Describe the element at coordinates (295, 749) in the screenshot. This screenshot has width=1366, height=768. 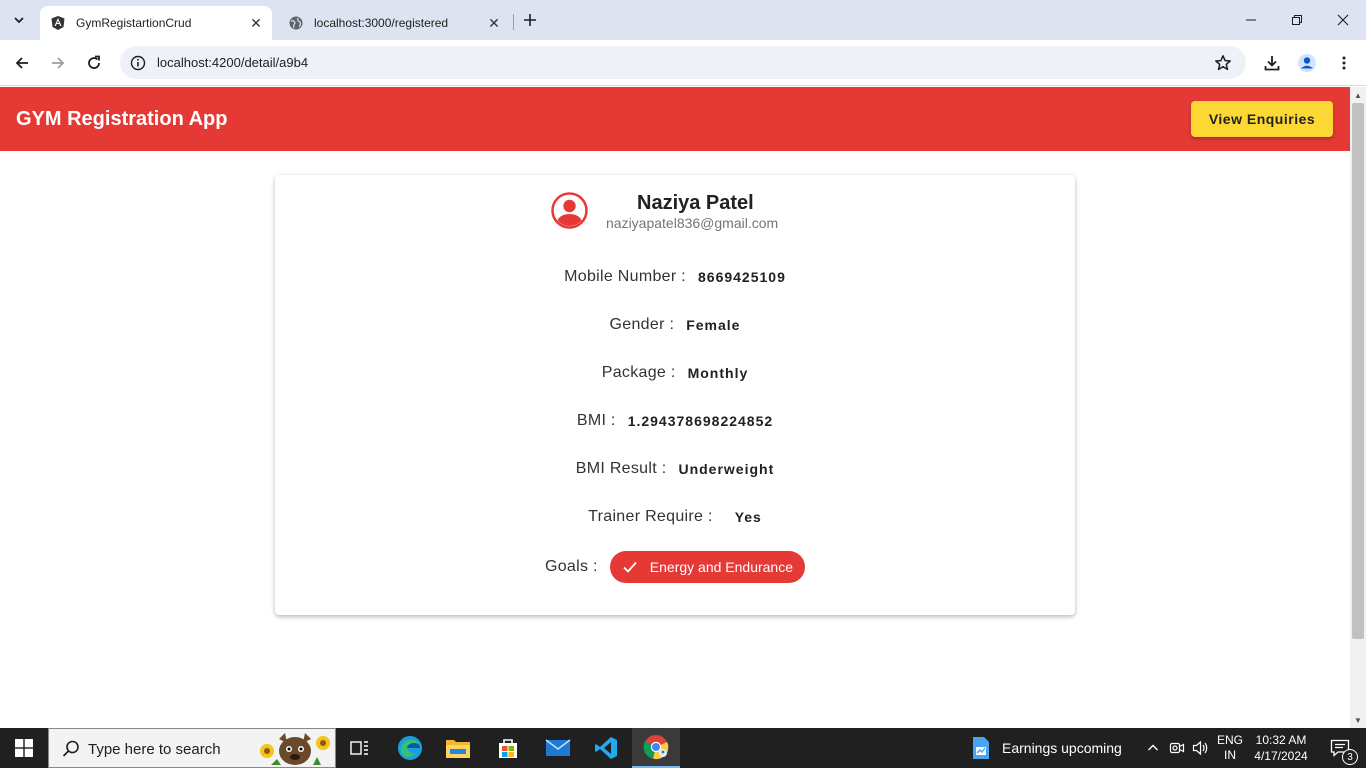
I see `search-highlight-illustration-icon` at that location.